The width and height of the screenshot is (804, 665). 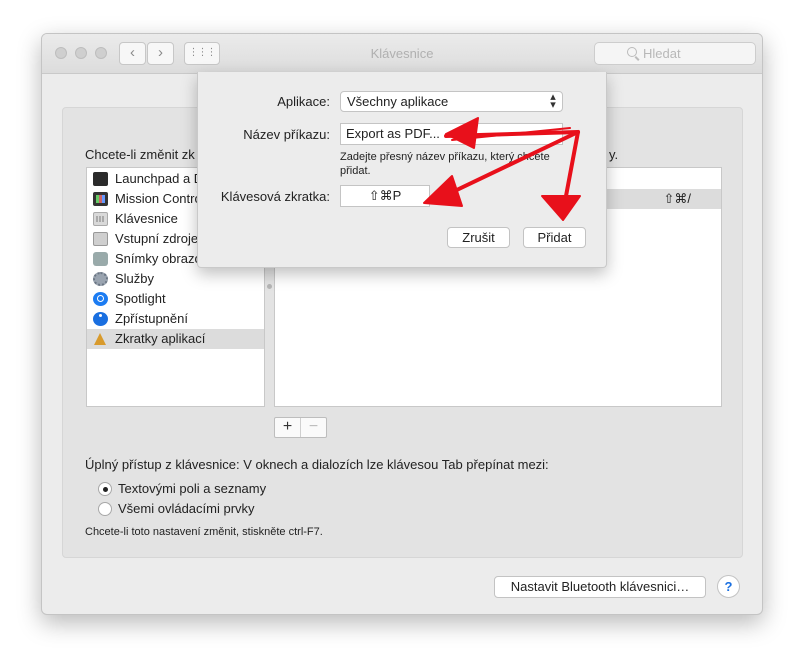 What do you see at coordinates (160, 338) in the screenshot?
I see `sidebar-item-label: Zkratky aplikací` at bounding box center [160, 338].